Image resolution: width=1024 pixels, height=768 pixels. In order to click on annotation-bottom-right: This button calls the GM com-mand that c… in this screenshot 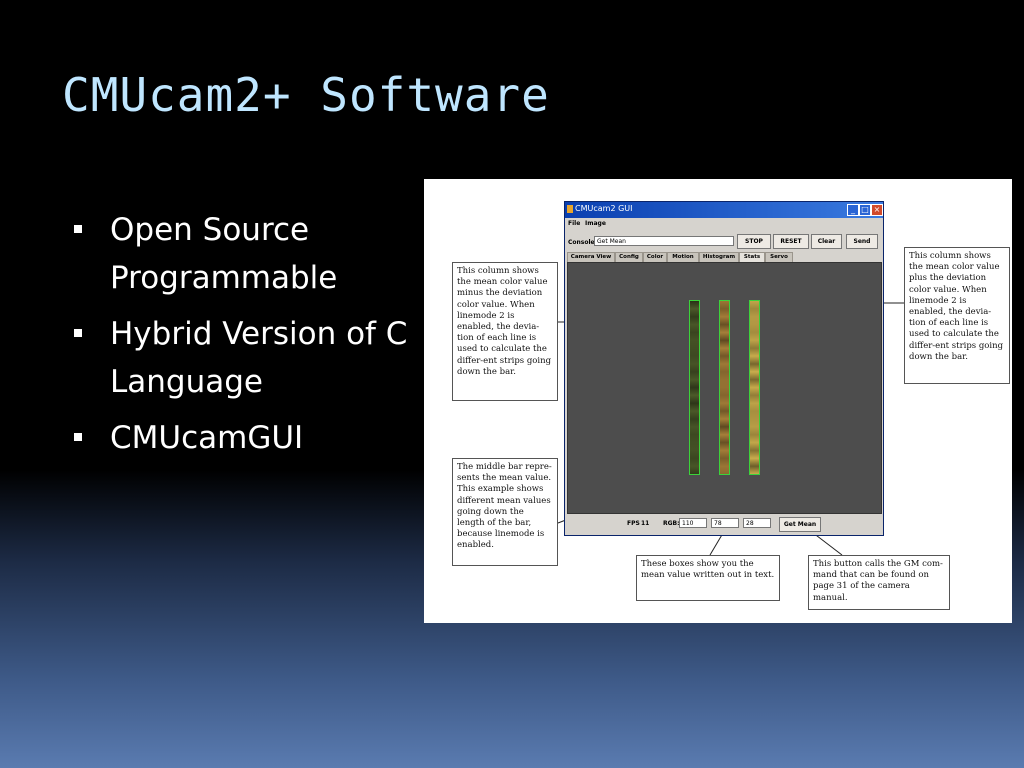, I will do `click(879, 582)`.